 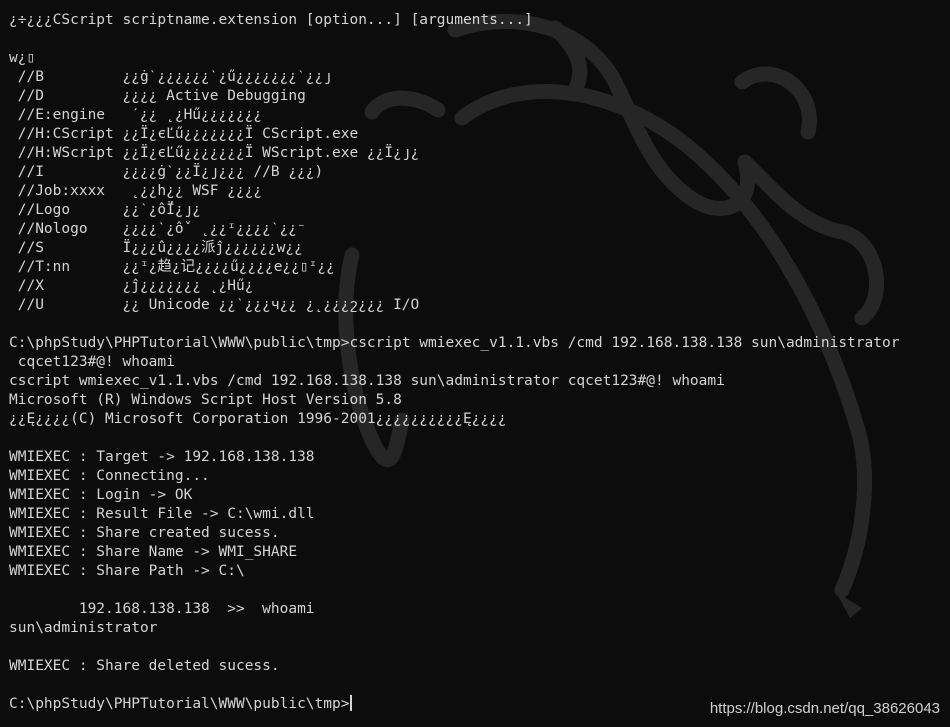 I want to click on terminal-line: WMIEXEC : Login -> OK, so click(x=101, y=495).